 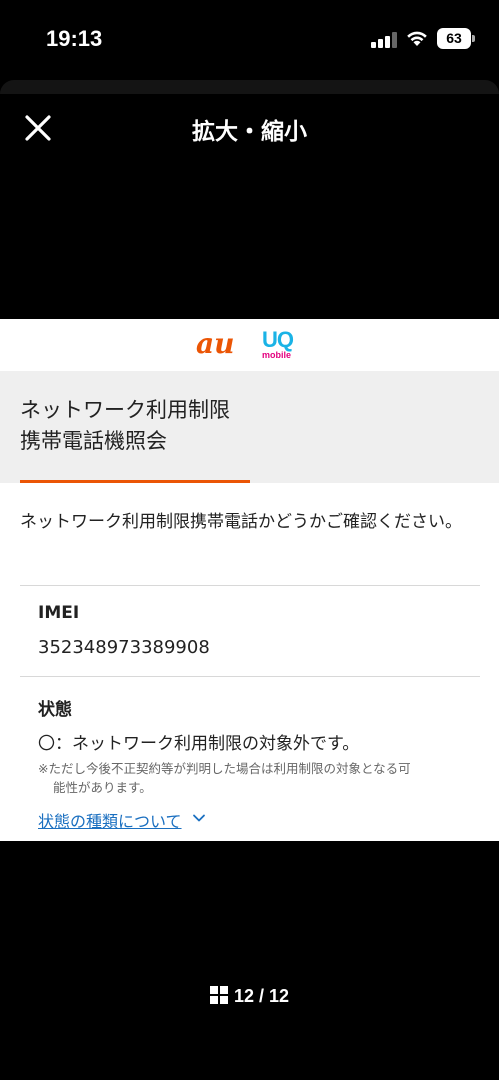 What do you see at coordinates (55, 710) in the screenshot?
I see `status-label: 状態` at bounding box center [55, 710].